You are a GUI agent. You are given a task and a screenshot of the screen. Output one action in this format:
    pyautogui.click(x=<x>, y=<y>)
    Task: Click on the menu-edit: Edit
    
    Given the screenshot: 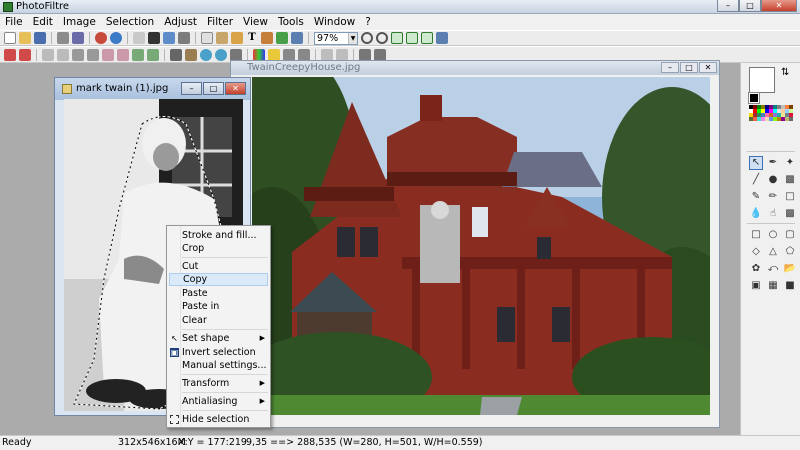 What is the action you would take?
    pyautogui.click(x=43, y=22)
    